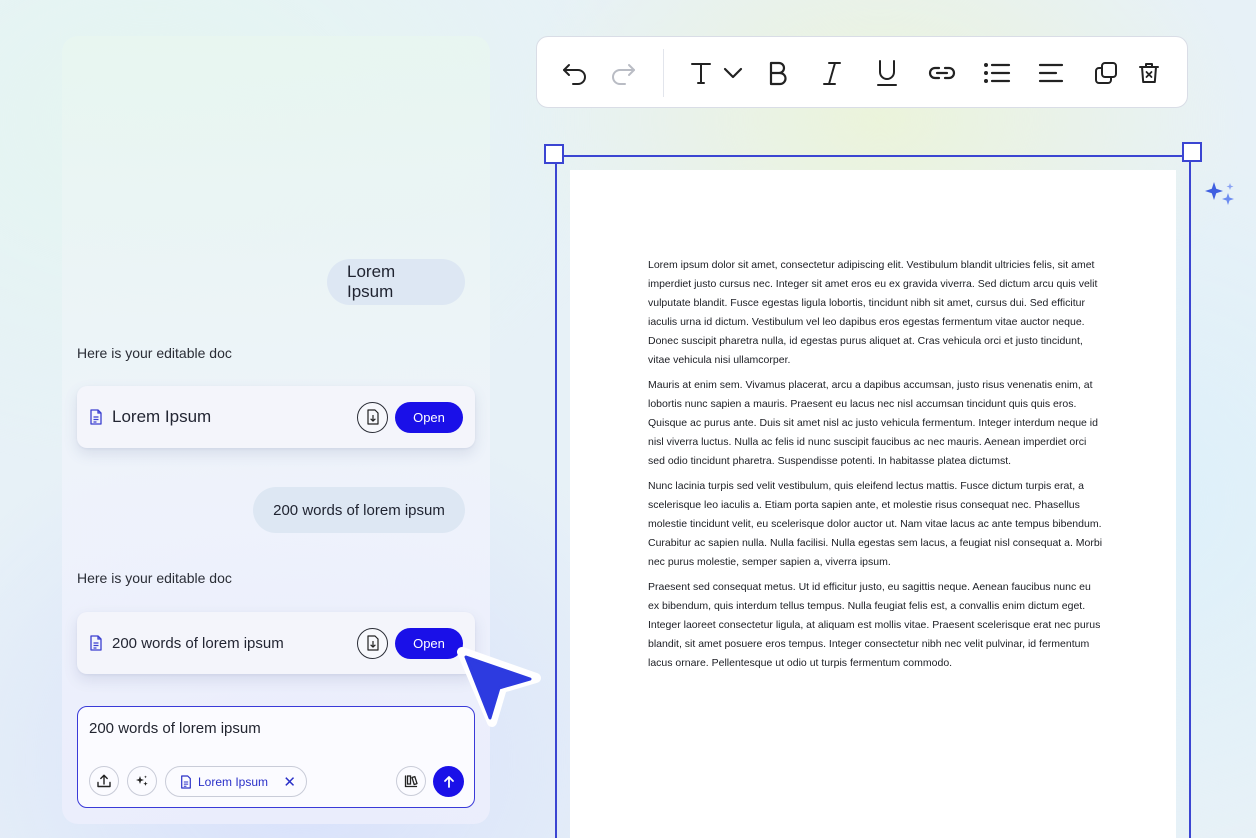 The width and height of the screenshot is (1256, 838). I want to click on user-message-text: Lorem Ipsum, so click(371, 281).